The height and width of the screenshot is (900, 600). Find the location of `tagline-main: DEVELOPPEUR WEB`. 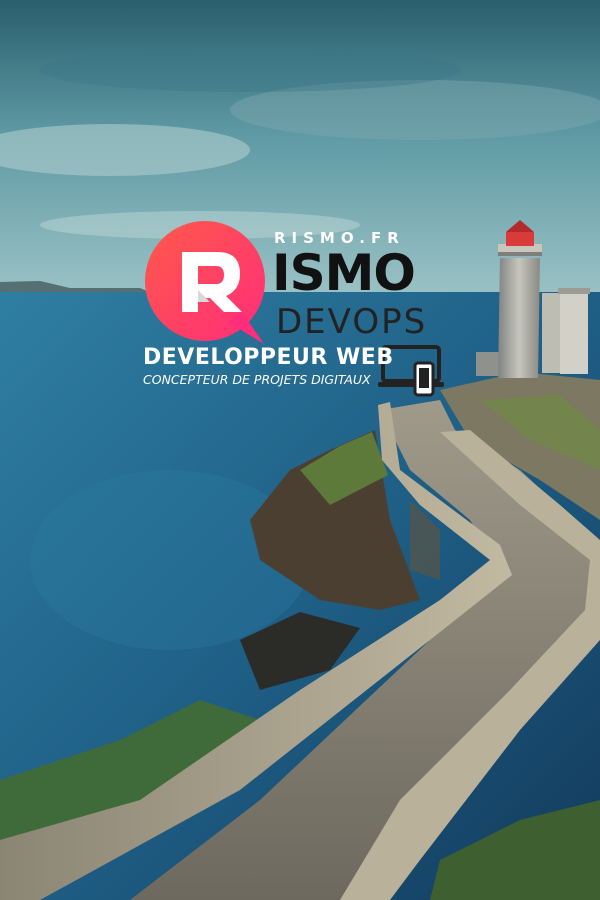

tagline-main: DEVELOPPEUR WEB is located at coordinates (268, 357).